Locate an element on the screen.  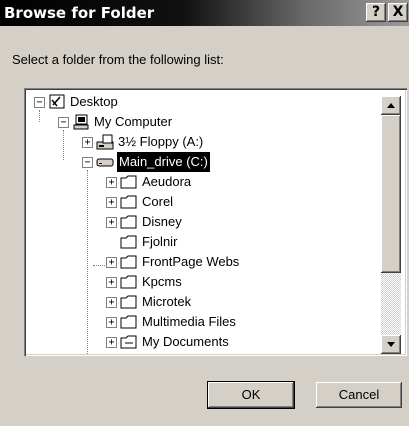
tree-item-label: Main_drive (C:) is located at coordinates (163, 162).